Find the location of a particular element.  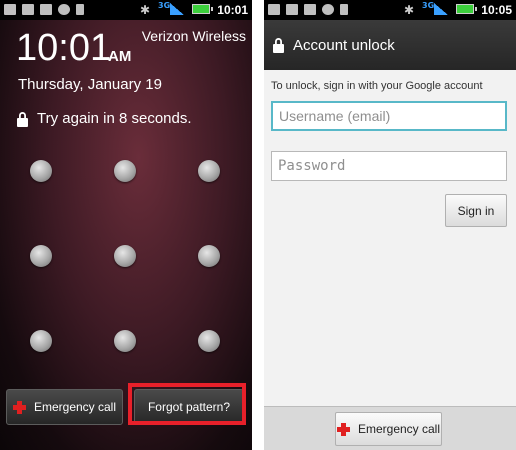

sign-in-button: Sign in is located at coordinates (476, 210).